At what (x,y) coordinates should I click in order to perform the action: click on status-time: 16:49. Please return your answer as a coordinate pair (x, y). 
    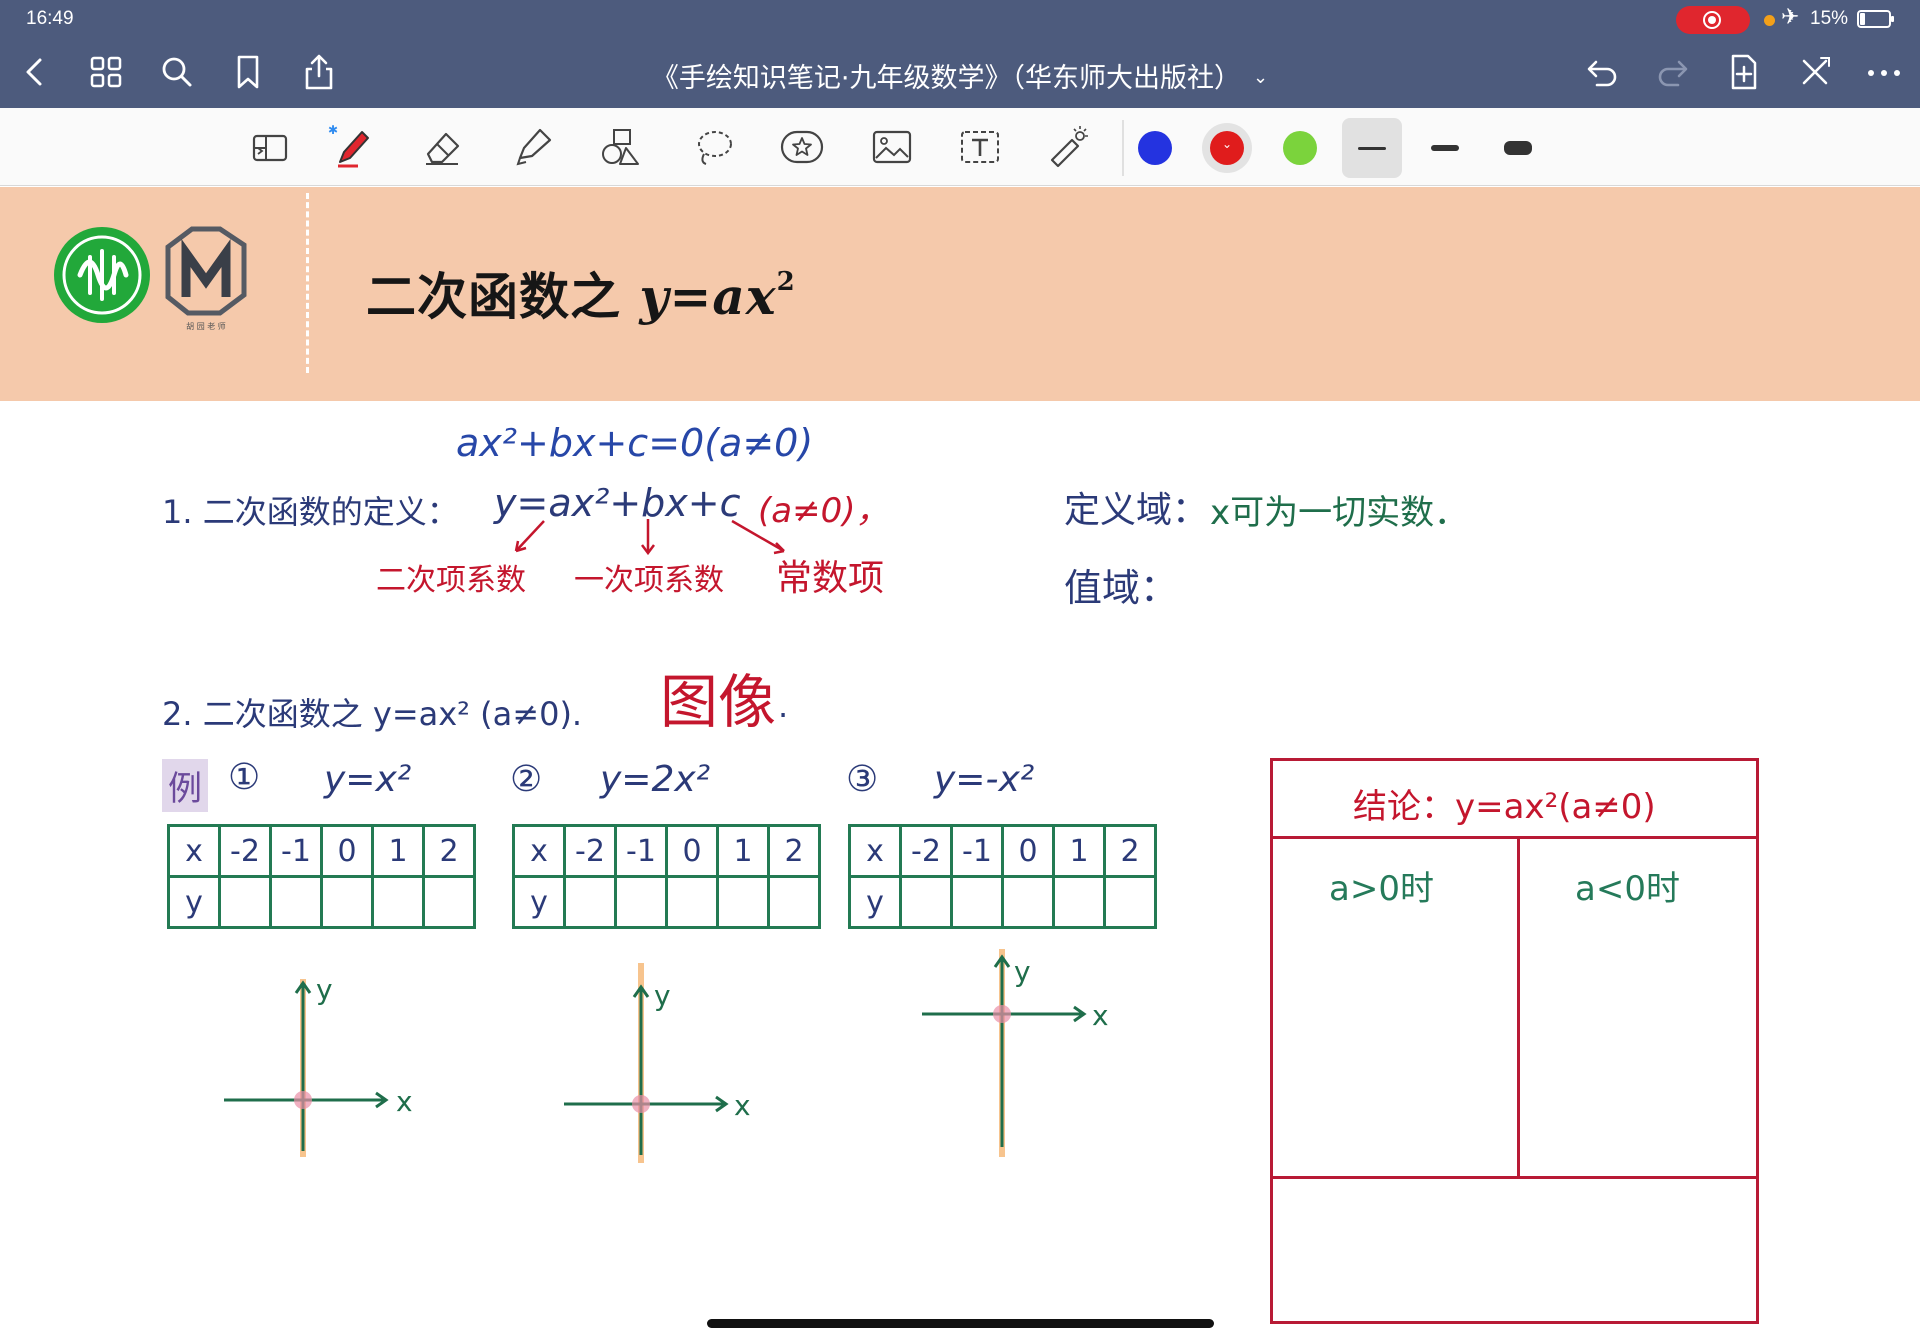
    Looking at the image, I should click on (50, 18).